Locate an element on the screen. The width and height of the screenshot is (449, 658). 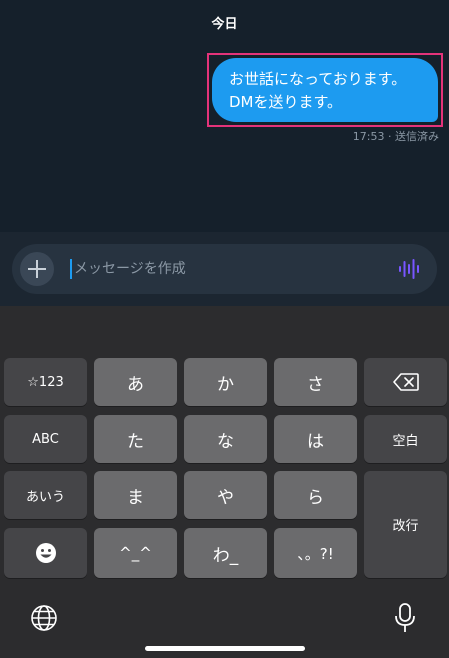
message-meta: 17:53 · 送信済み is located at coordinates (396, 136).